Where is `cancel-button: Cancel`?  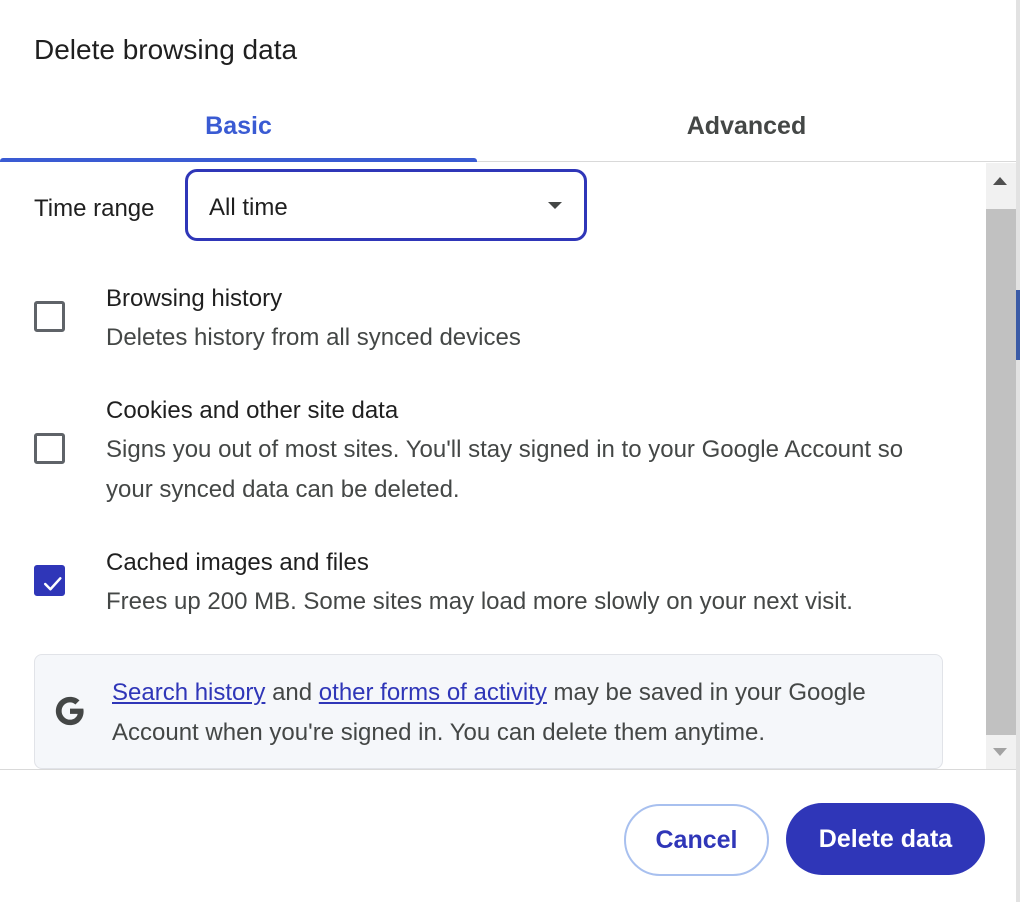 cancel-button: Cancel is located at coordinates (696, 840).